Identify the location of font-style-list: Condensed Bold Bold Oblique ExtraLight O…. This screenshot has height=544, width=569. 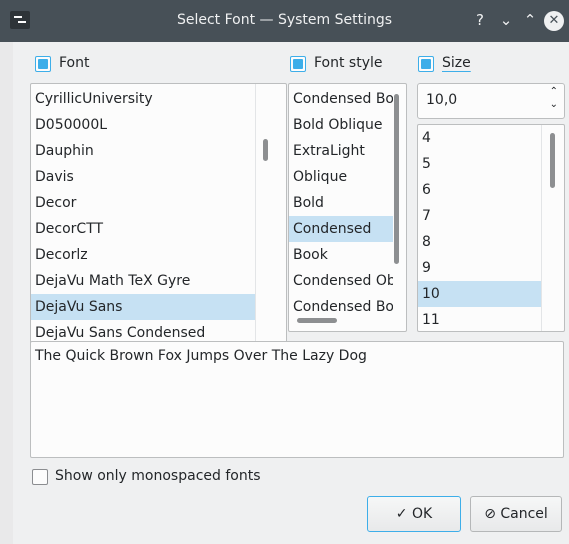
(347, 207).